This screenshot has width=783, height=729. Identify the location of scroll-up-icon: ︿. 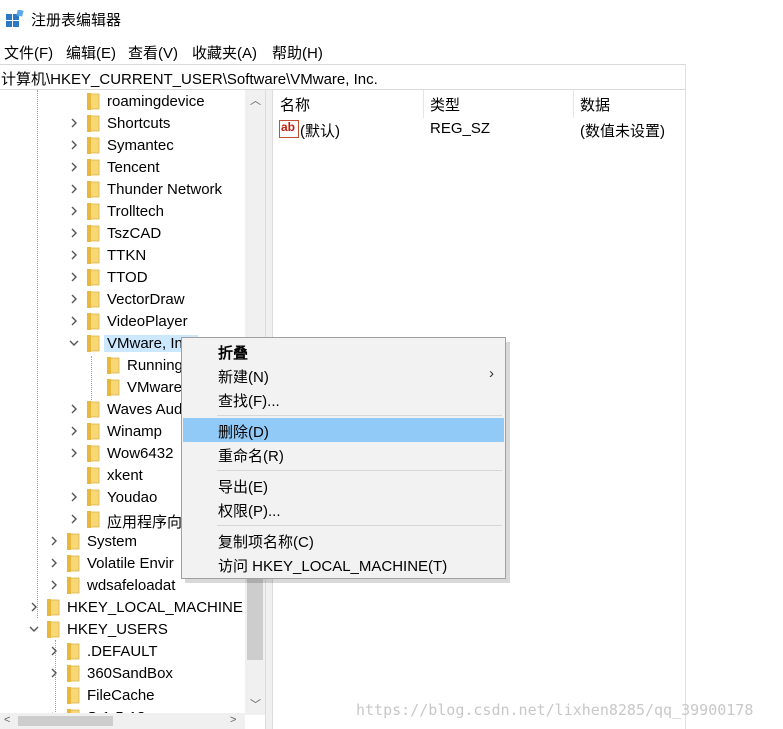
(255, 100).